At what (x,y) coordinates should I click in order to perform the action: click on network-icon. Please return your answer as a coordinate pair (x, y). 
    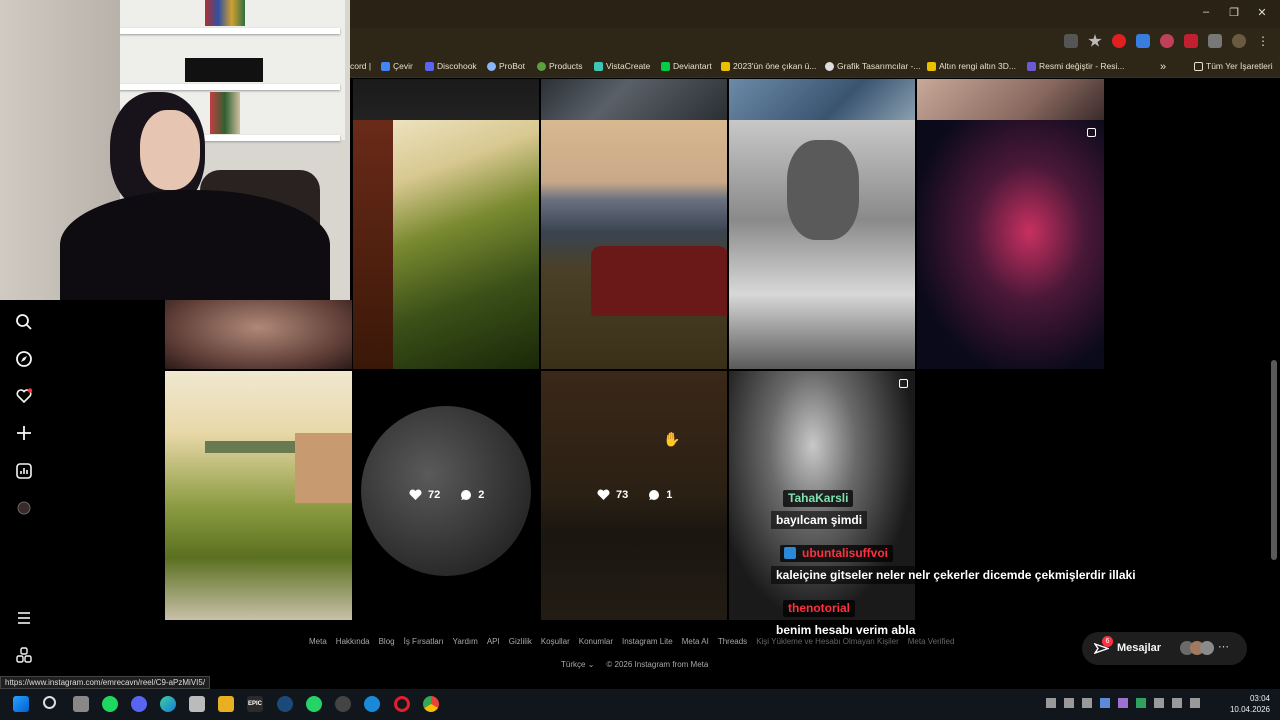
    Looking at the image, I should click on (1177, 703).